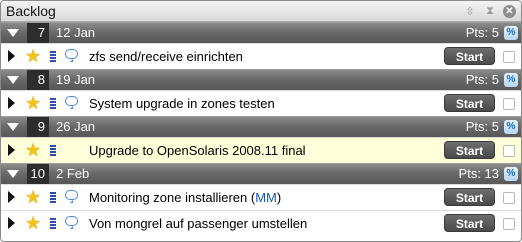  I want to click on iteration-header: 9 26 Jan Pts: 5 %, so click(261, 126).